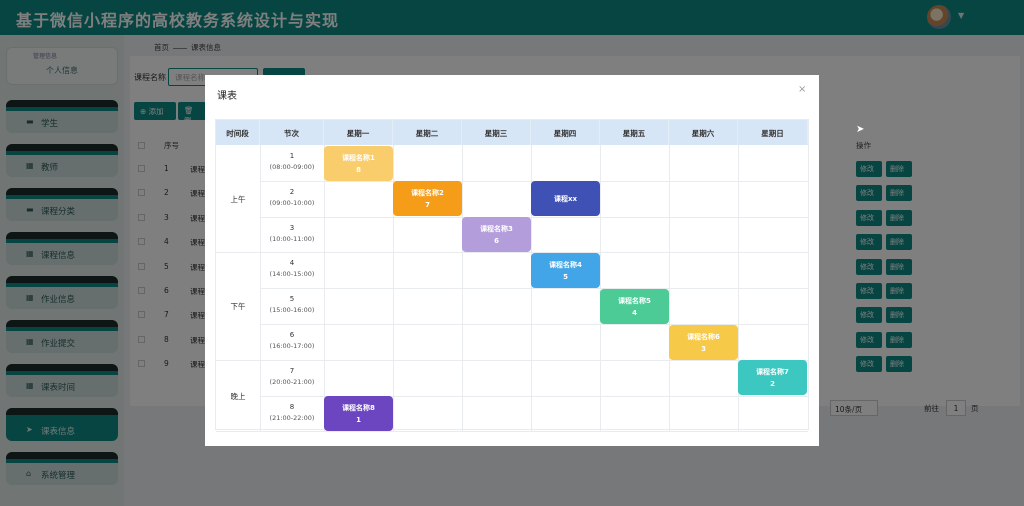 This screenshot has height=506, width=1024. What do you see at coordinates (427, 132) in the screenshot?
I see `timetable-header-cell: 星期二` at bounding box center [427, 132].